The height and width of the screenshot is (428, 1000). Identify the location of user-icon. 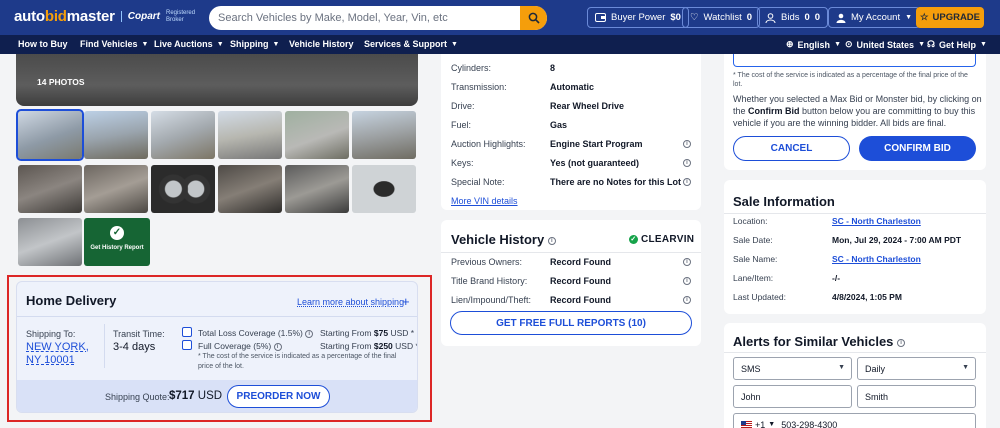
(841, 18).